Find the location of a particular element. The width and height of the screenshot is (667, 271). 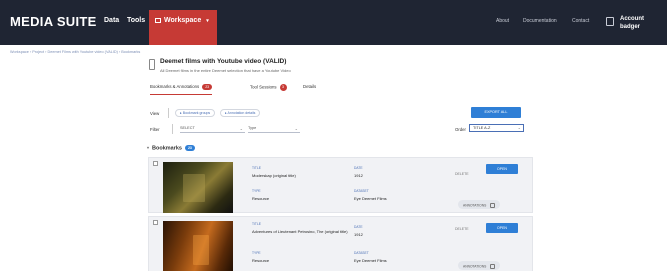

nav-workspace-tab: Workspace ▾ is located at coordinates (183, 27).